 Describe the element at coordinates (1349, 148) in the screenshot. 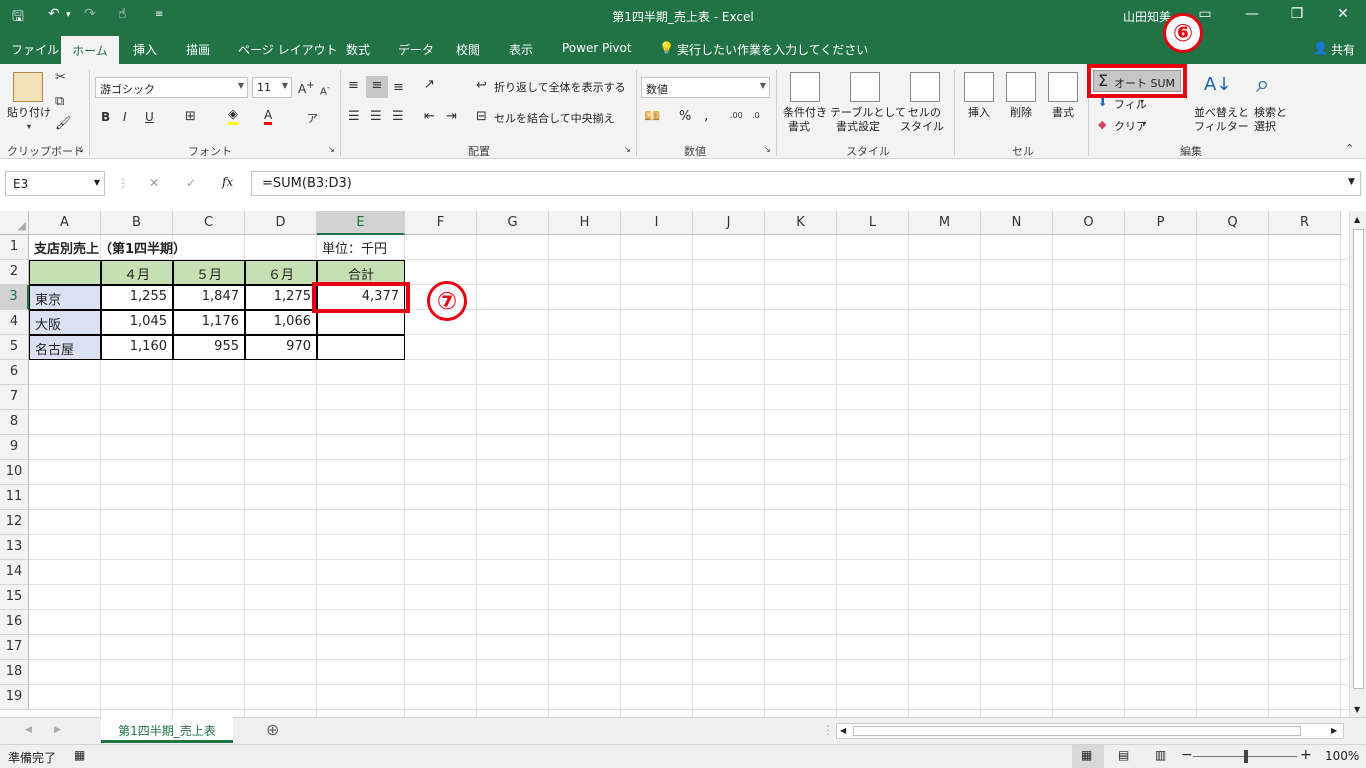

I see `collapse-ribbon-icon: ⌃` at that location.